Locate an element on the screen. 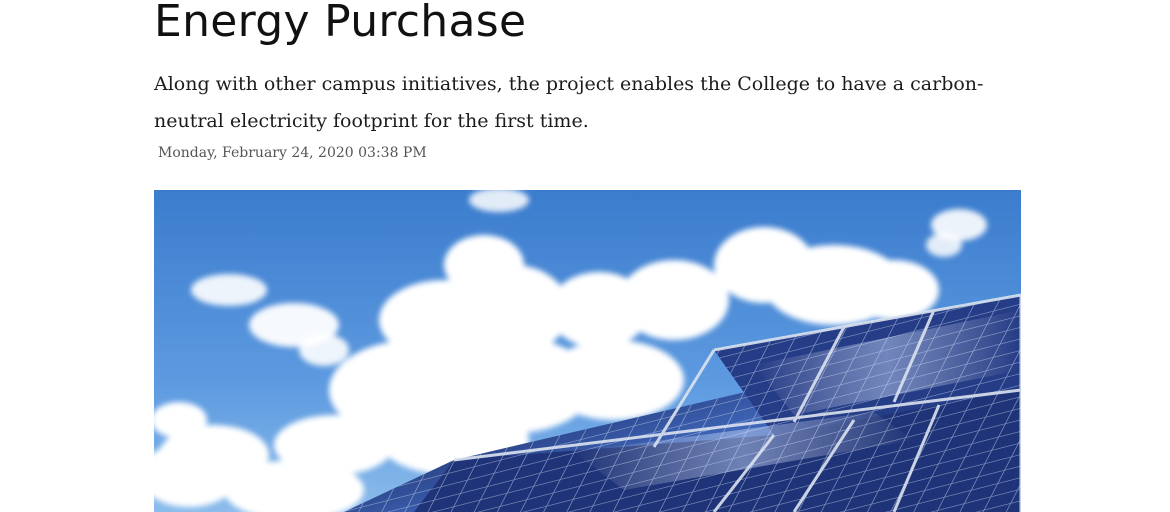  article-dateline: Monday, February 24, 2020 03:38 PM is located at coordinates (292, 153).